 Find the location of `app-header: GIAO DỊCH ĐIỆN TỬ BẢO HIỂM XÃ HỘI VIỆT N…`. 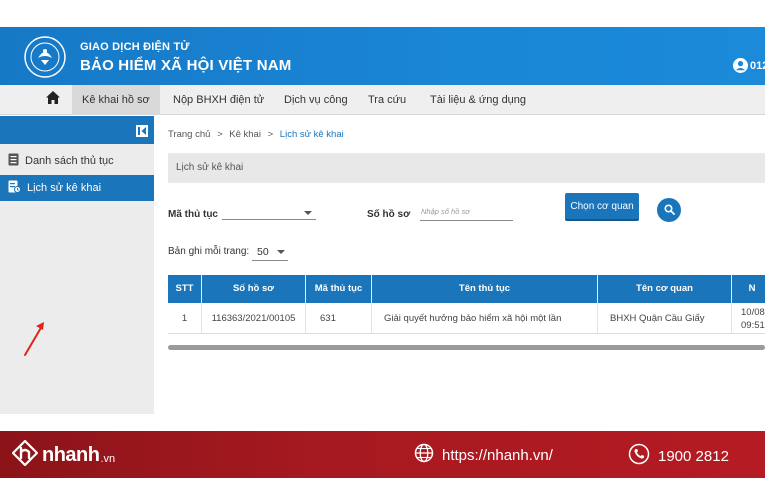

app-header: GIAO DỊCH ĐIỆN TỬ BẢO HIỂM XÃ HỘI VIỆT N… is located at coordinates (382, 56).